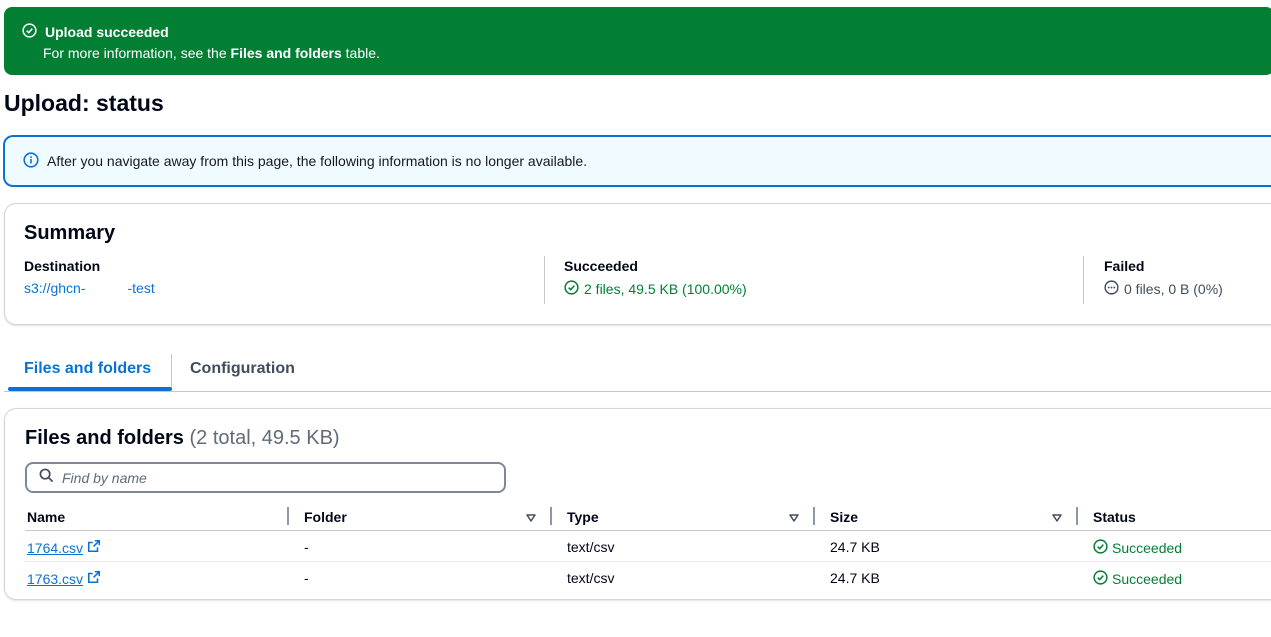 The height and width of the screenshot is (637, 1271). I want to click on succeeded-column: Succeeded 2 files, 49.5 KB (100.00%), so click(655, 278).